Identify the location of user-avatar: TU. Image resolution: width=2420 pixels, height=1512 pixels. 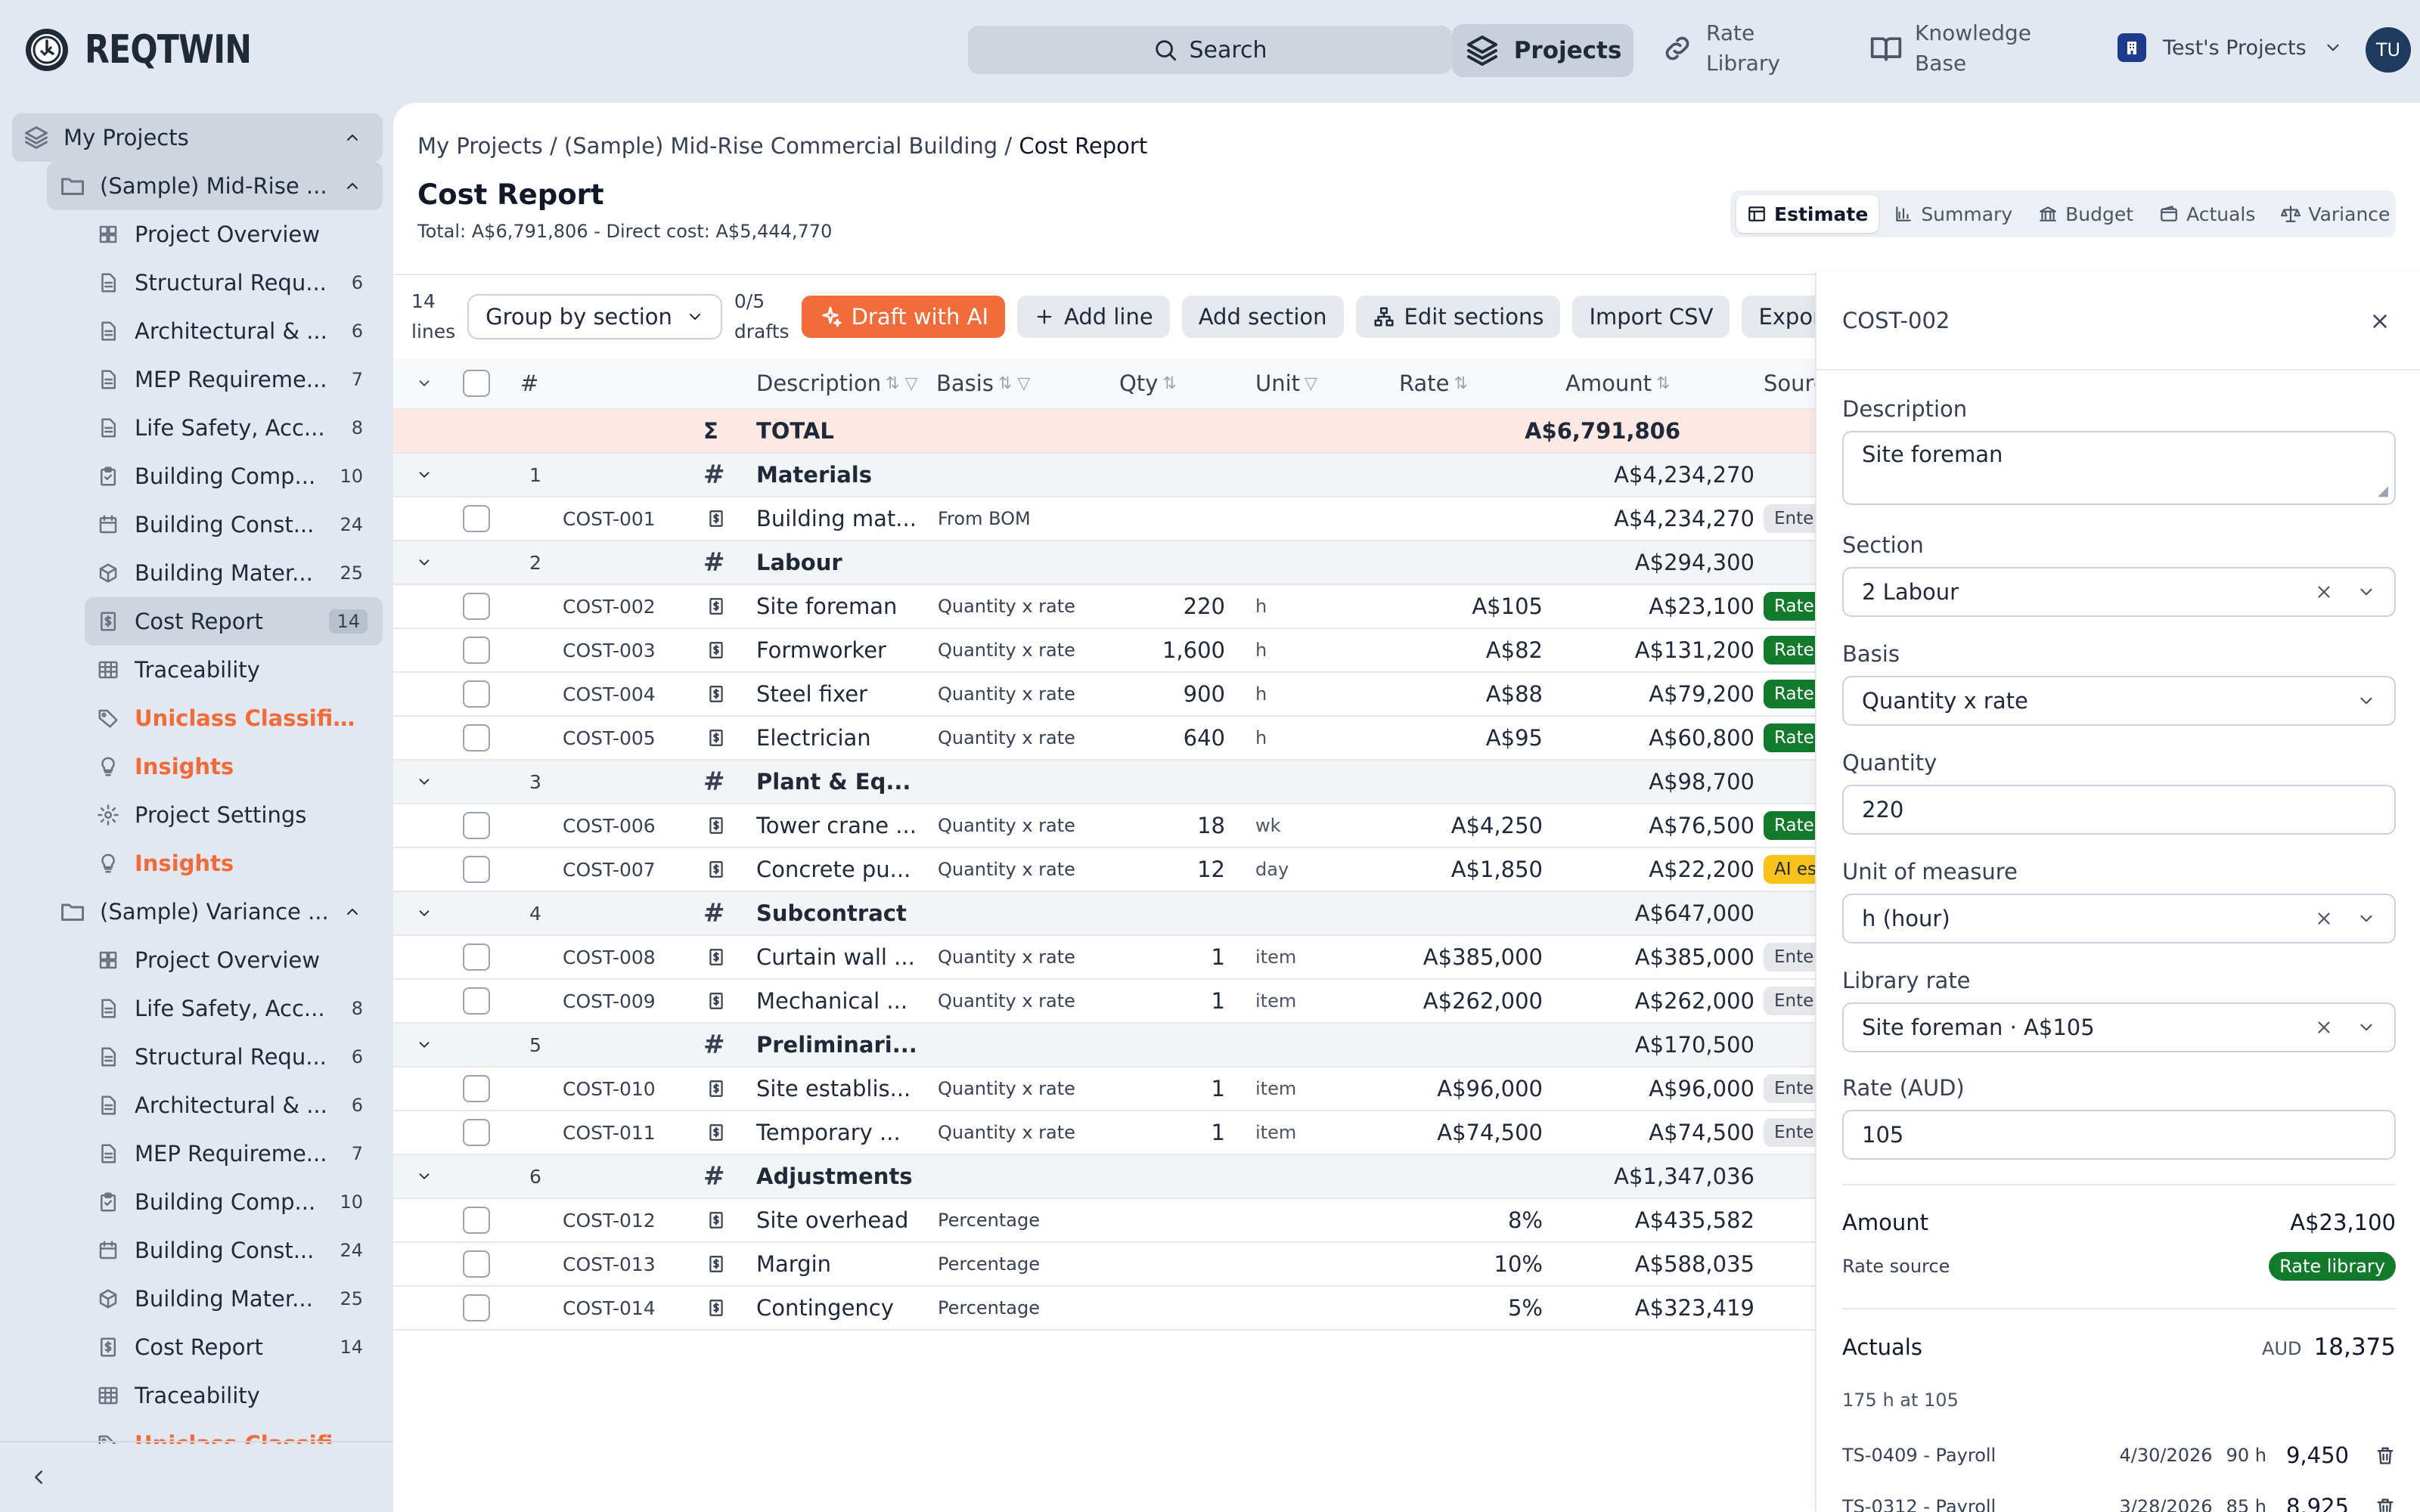
(2388, 50).